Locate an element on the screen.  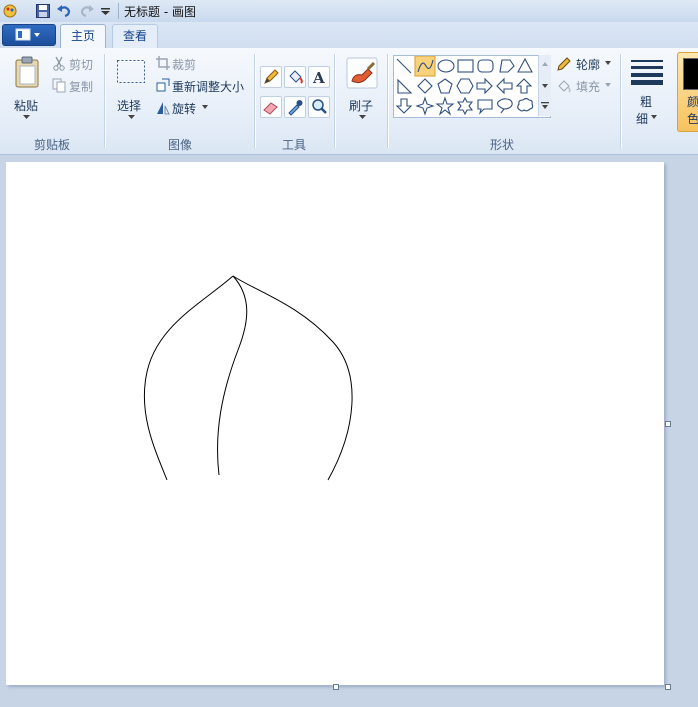
polygon-shape-icon is located at coordinates (507, 66).